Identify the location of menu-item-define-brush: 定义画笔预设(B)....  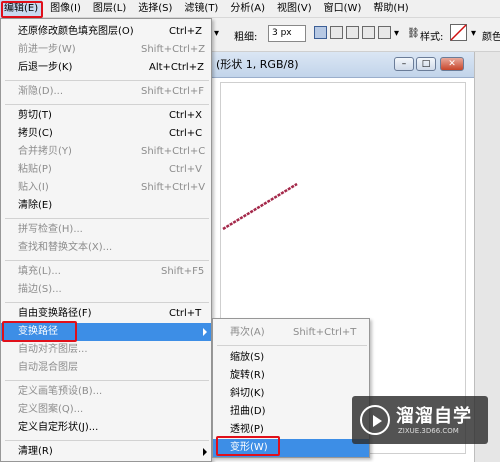
(106, 392).